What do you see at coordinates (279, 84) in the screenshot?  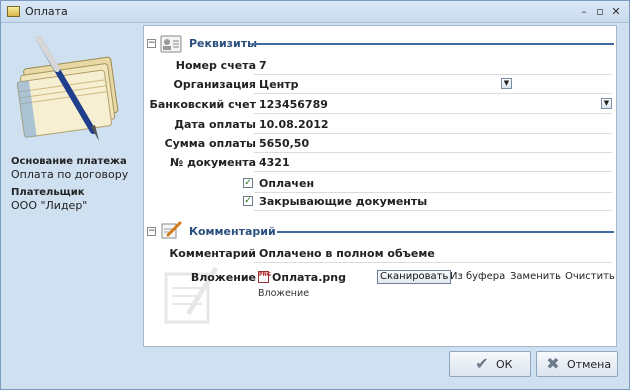 I see `organization-select: Центр` at bounding box center [279, 84].